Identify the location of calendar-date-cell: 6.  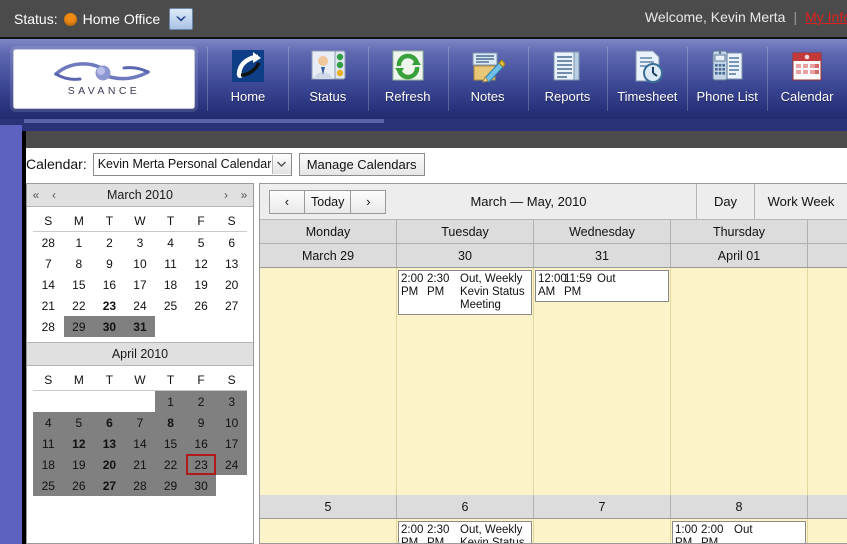
(465, 506).